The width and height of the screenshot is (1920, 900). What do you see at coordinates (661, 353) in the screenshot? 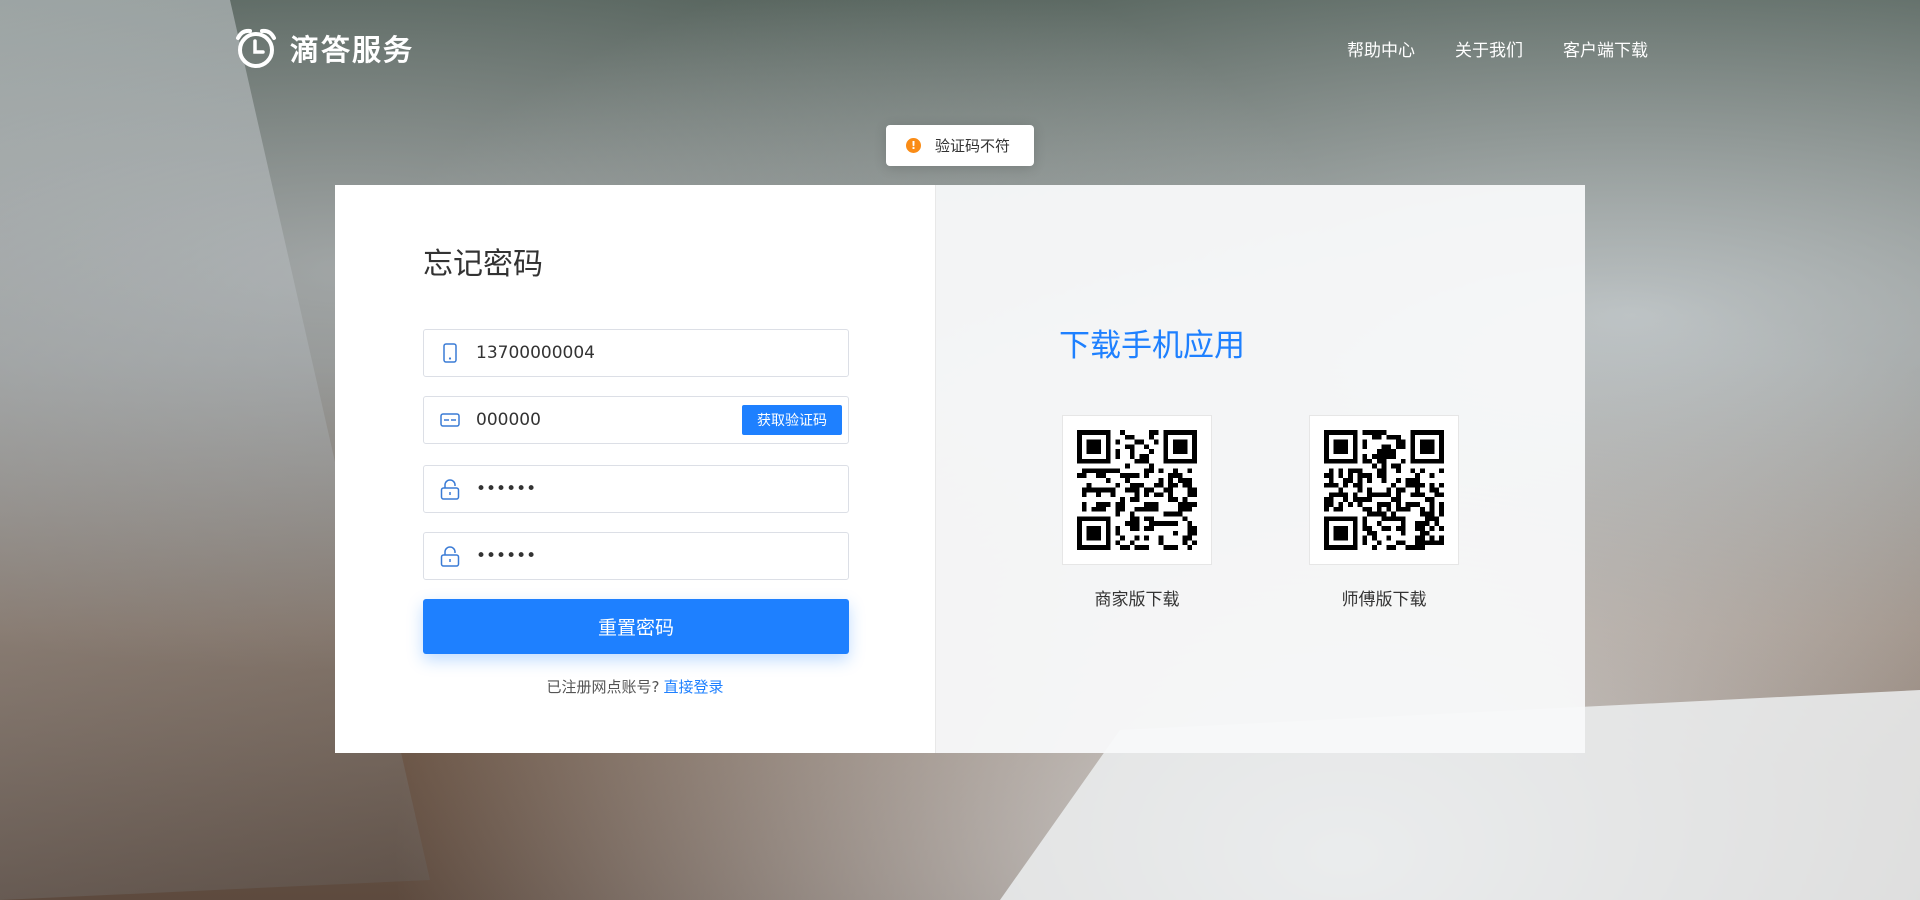
I see `phone-input` at bounding box center [661, 353].